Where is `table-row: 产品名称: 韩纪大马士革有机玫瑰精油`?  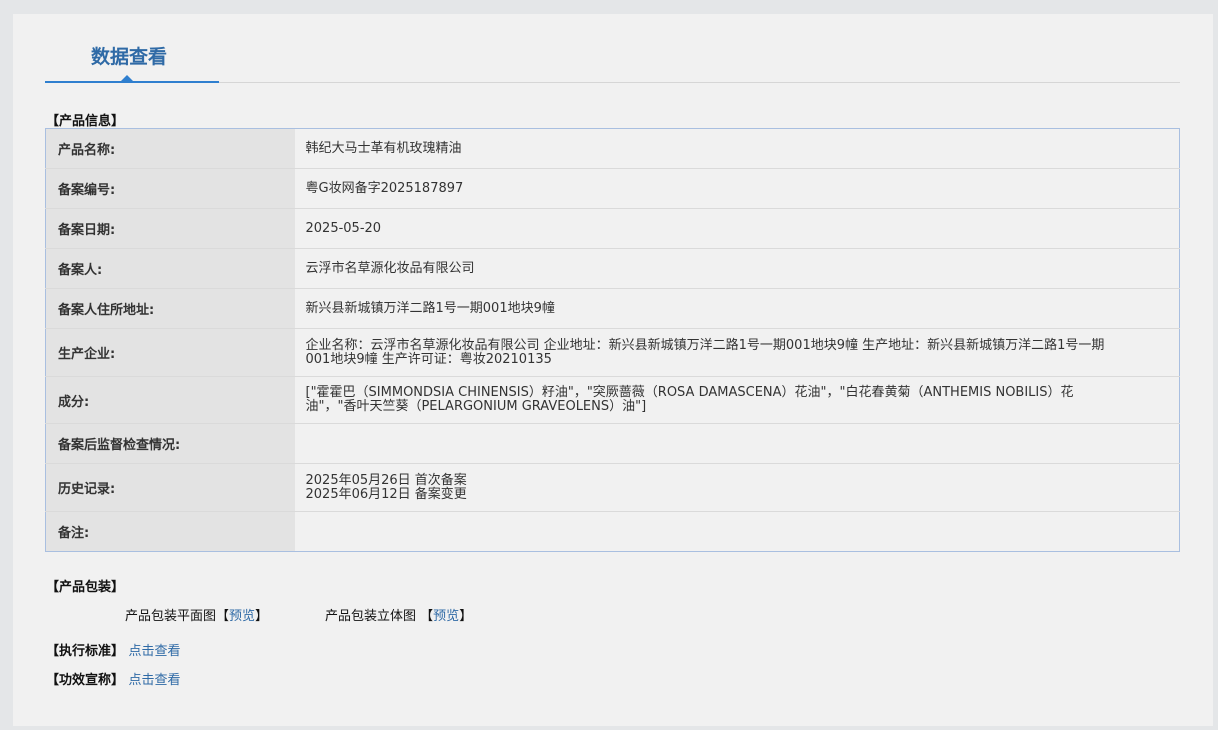
table-row: 产品名称: 韩纪大马士革有机玫瑰精油 is located at coordinates (612, 148).